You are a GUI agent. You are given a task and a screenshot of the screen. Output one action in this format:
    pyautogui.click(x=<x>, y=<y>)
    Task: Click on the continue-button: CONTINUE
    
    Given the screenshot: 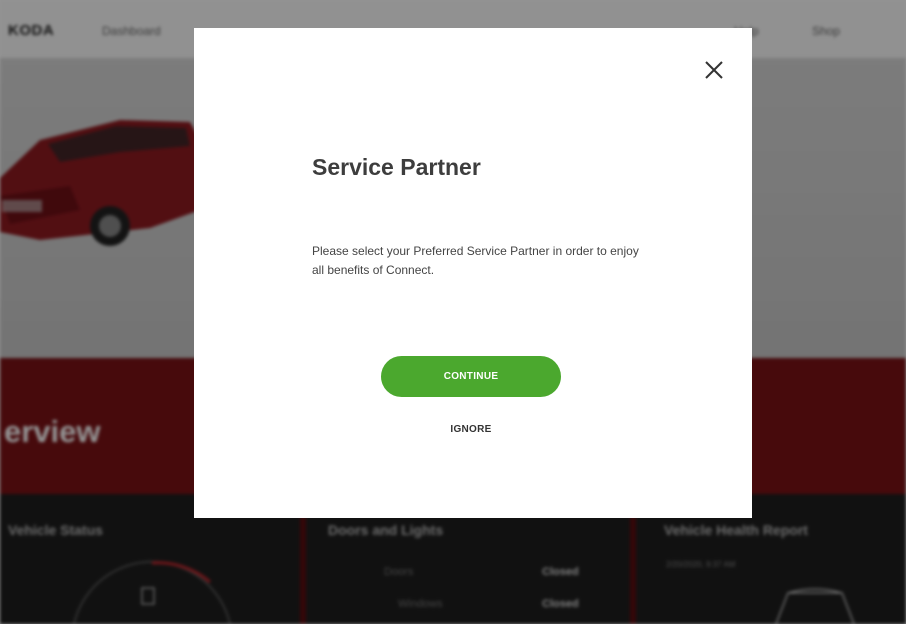 What is the action you would take?
    pyautogui.click(x=471, y=376)
    